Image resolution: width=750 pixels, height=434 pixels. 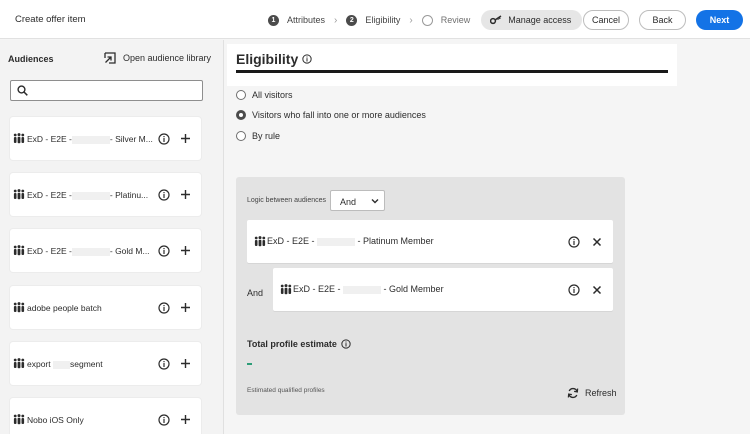 I want to click on cancel-button: Cancel, so click(x=606, y=20).